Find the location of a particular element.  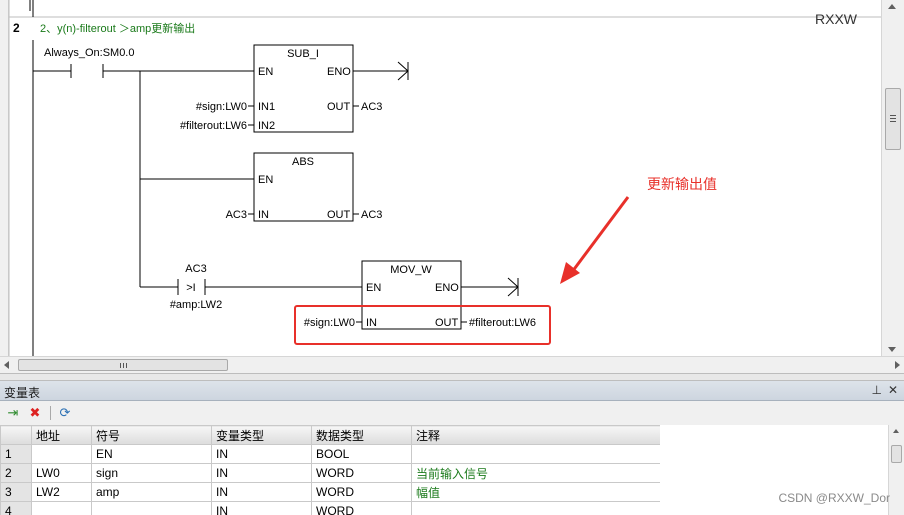

cell-address: LW0 is located at coordinates (61, 473).